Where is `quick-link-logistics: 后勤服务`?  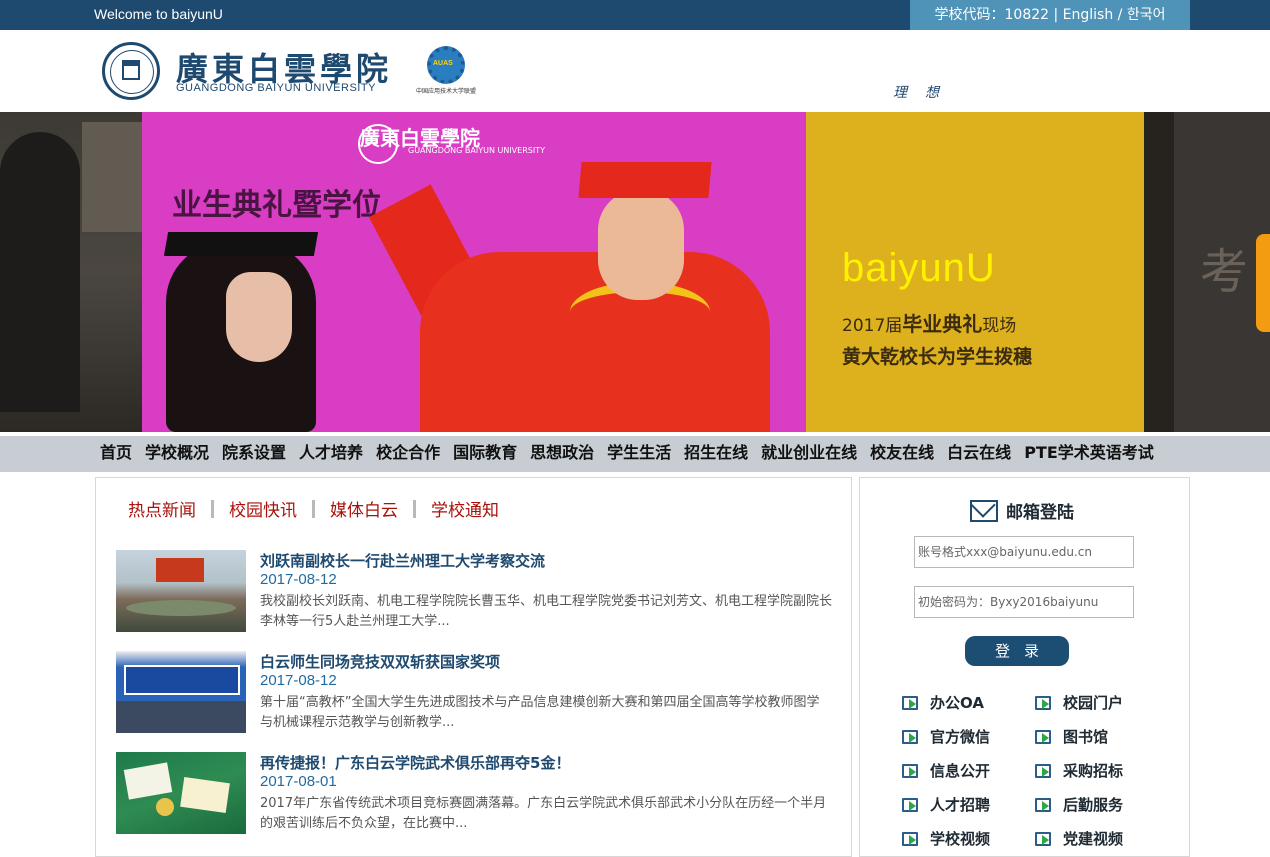
quick-link-logistics: 后勤服务 is located at coordinates (1079, 804).